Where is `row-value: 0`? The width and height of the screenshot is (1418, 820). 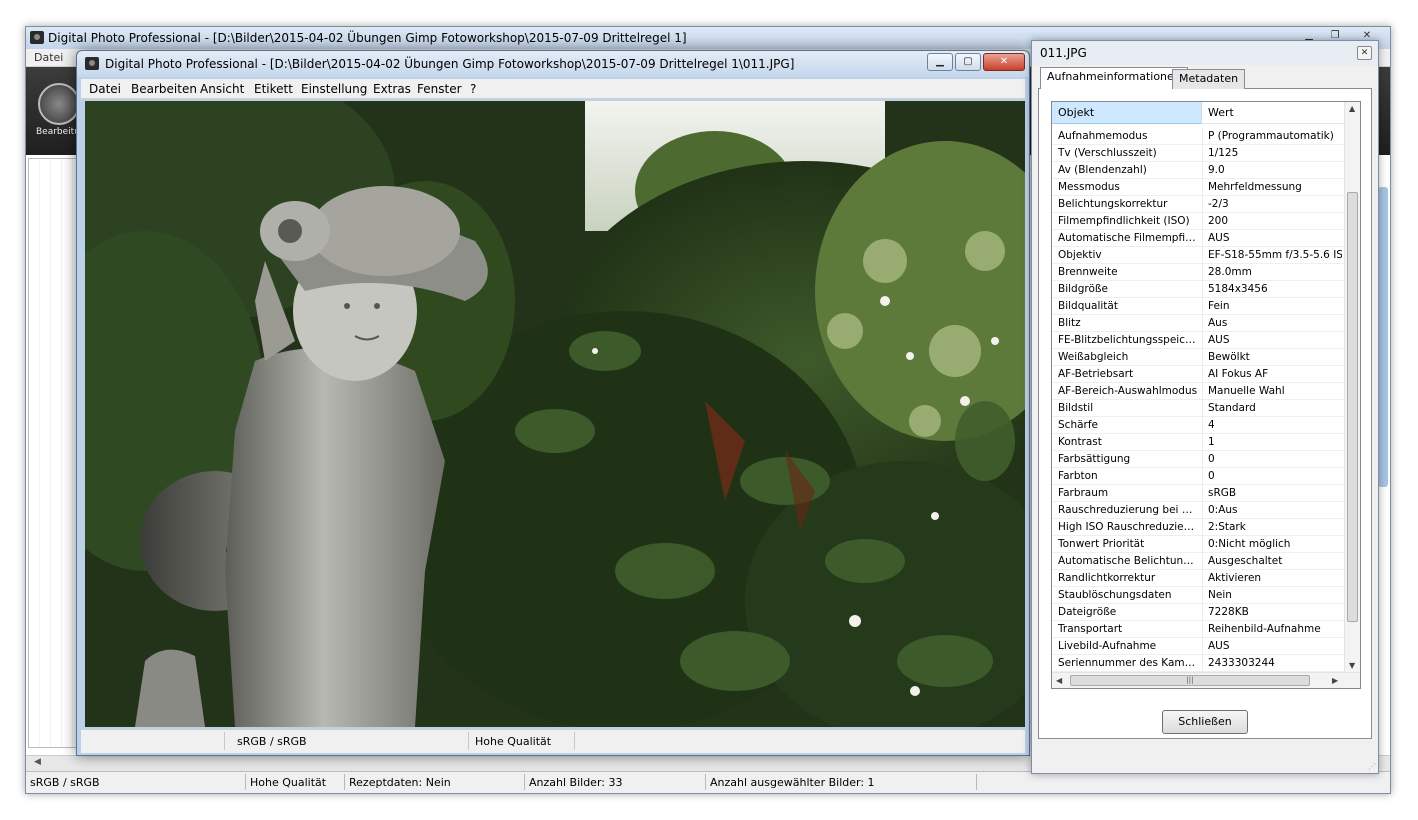 row-value: 0 is located at coordinates (1211, 476).